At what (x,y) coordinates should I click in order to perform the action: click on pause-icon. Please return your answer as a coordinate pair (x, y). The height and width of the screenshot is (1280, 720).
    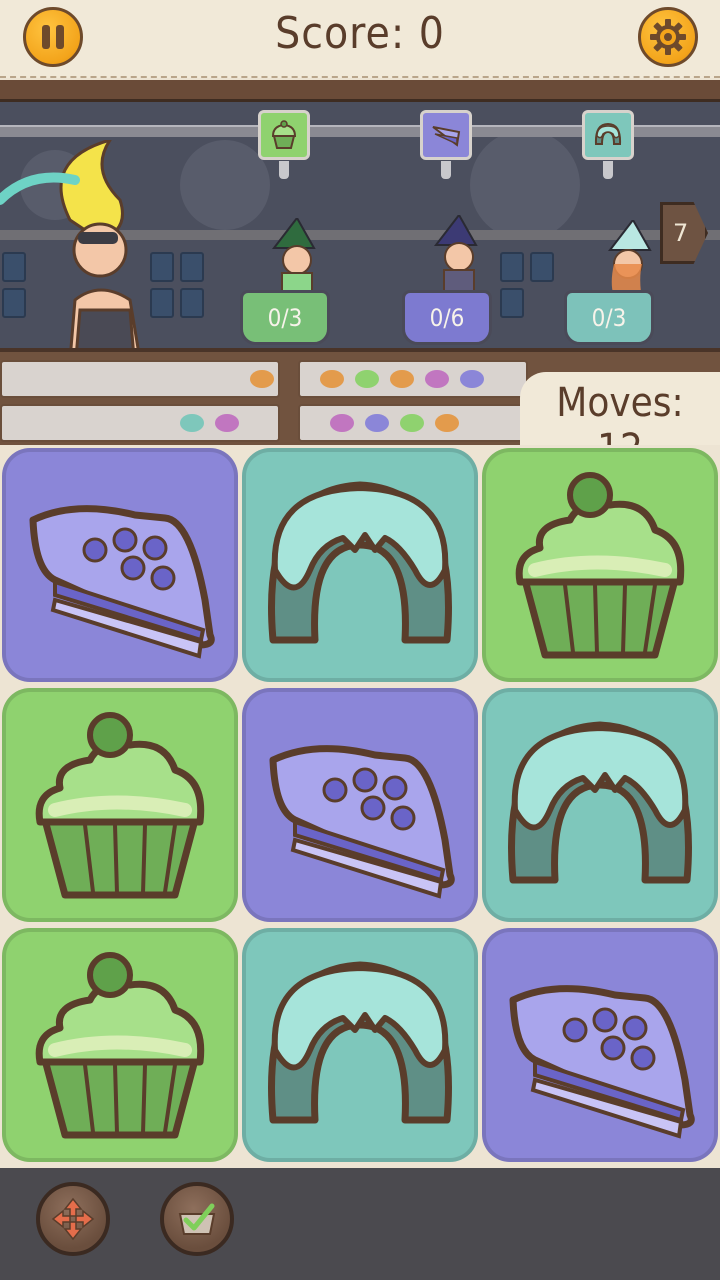
    Looking at the image, I should click on (53, 37).